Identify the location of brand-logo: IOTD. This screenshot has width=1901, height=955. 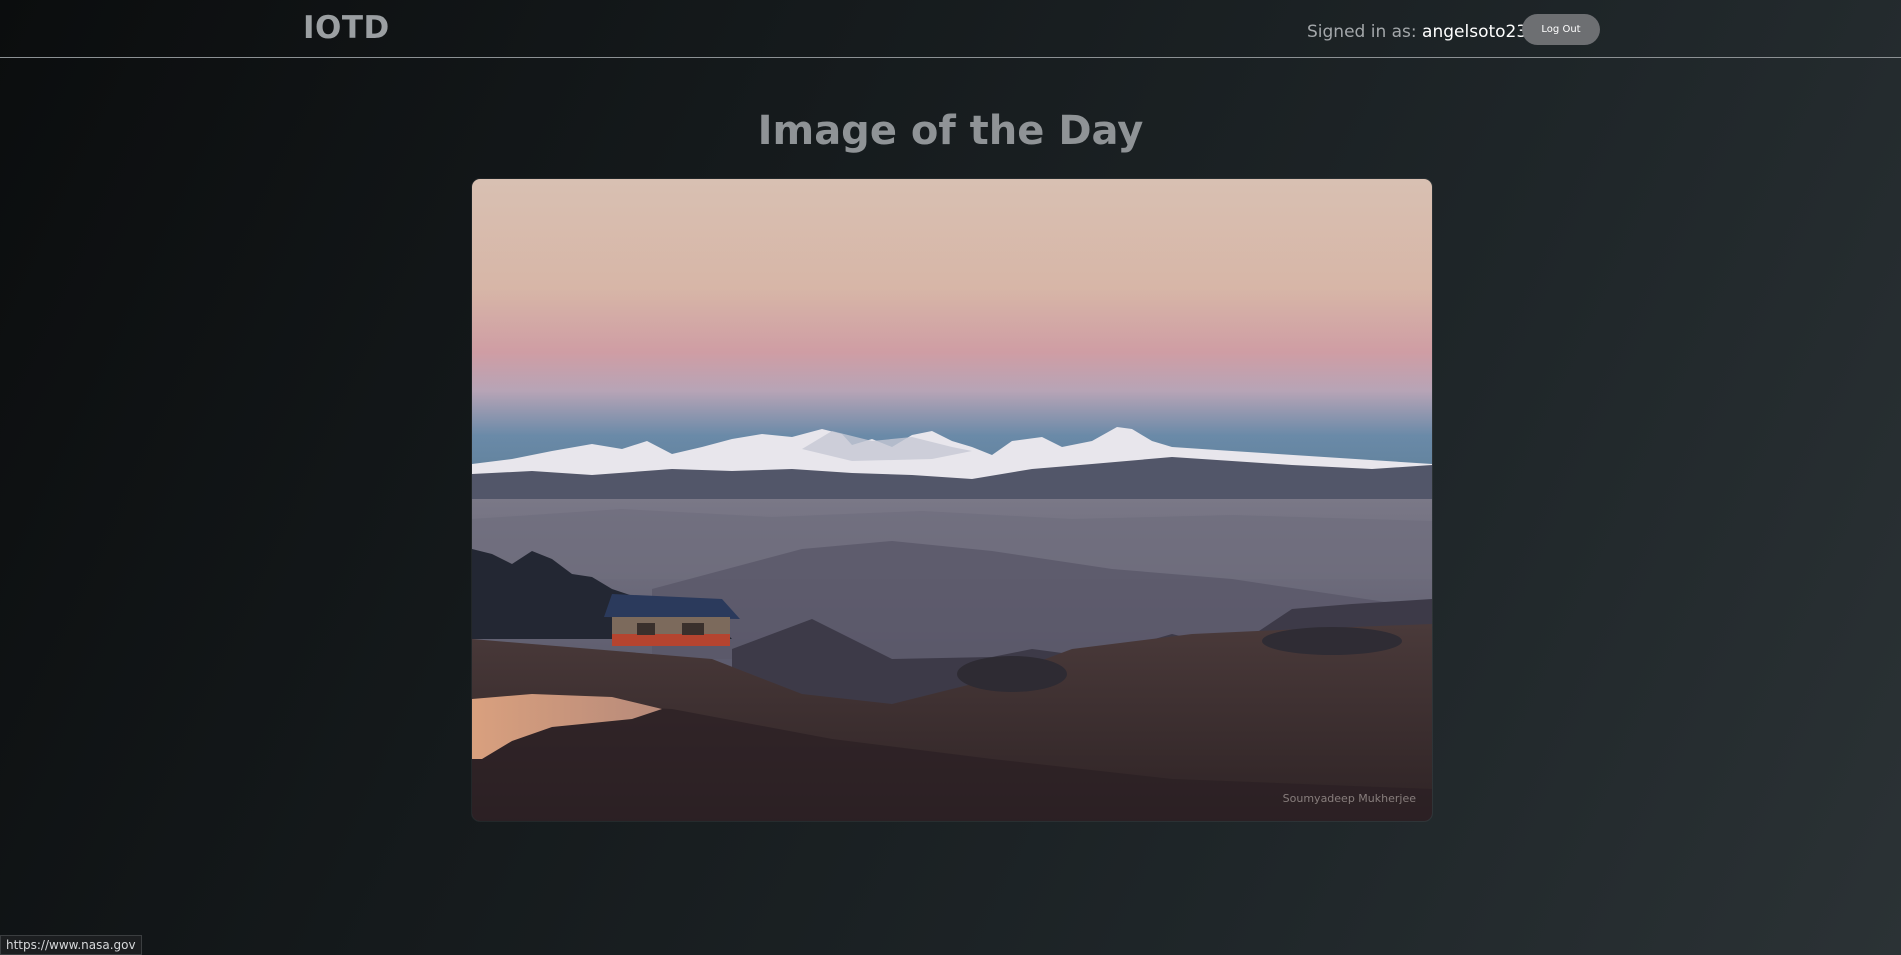
(346, 28).